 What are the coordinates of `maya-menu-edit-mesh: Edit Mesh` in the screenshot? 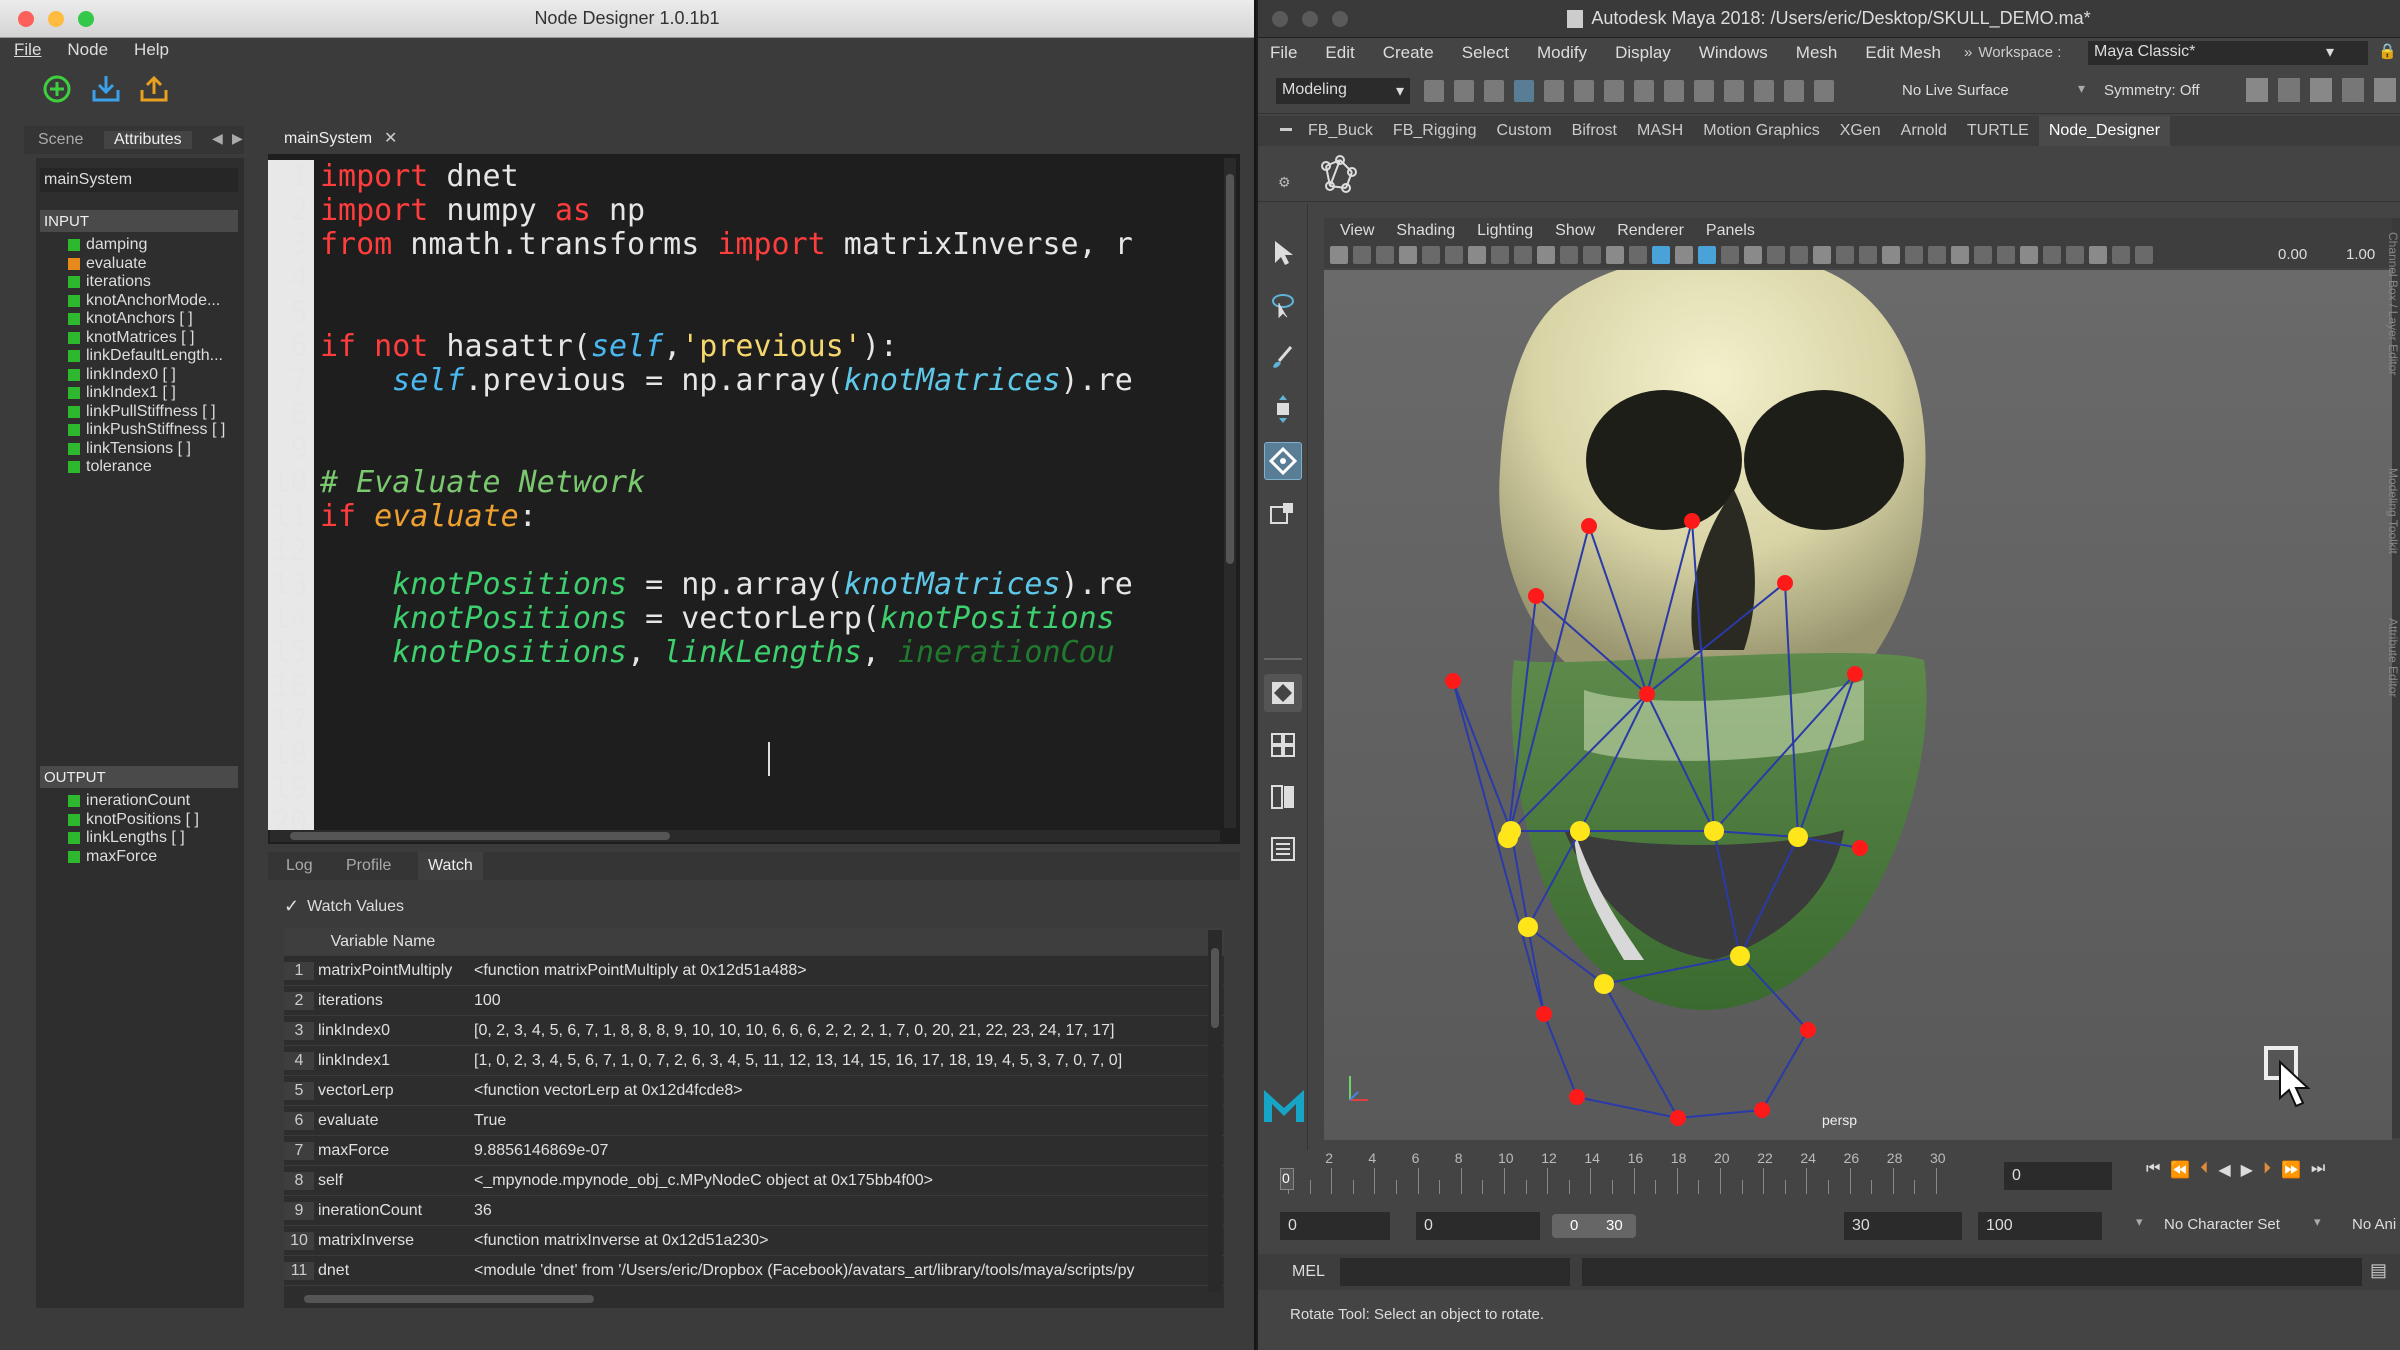 It's located at (1903, 53).